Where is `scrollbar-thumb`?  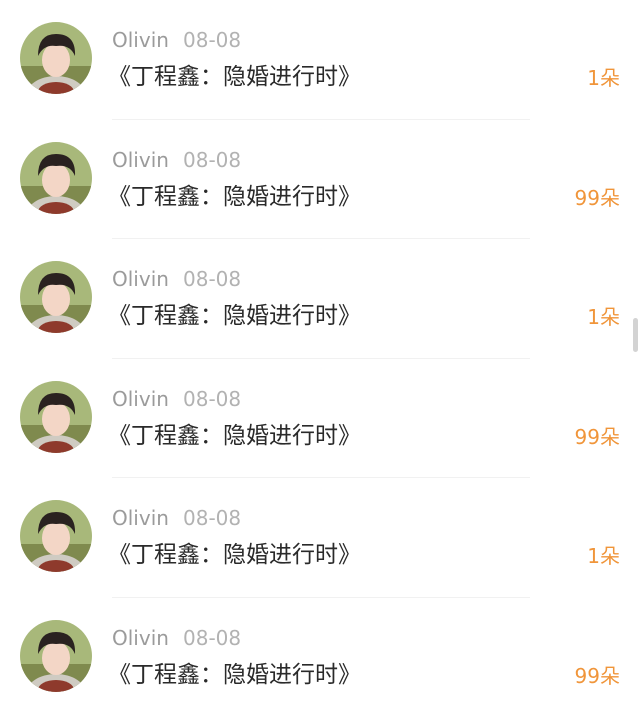 scrollbar-thumb is located at coordinates (635, 335).